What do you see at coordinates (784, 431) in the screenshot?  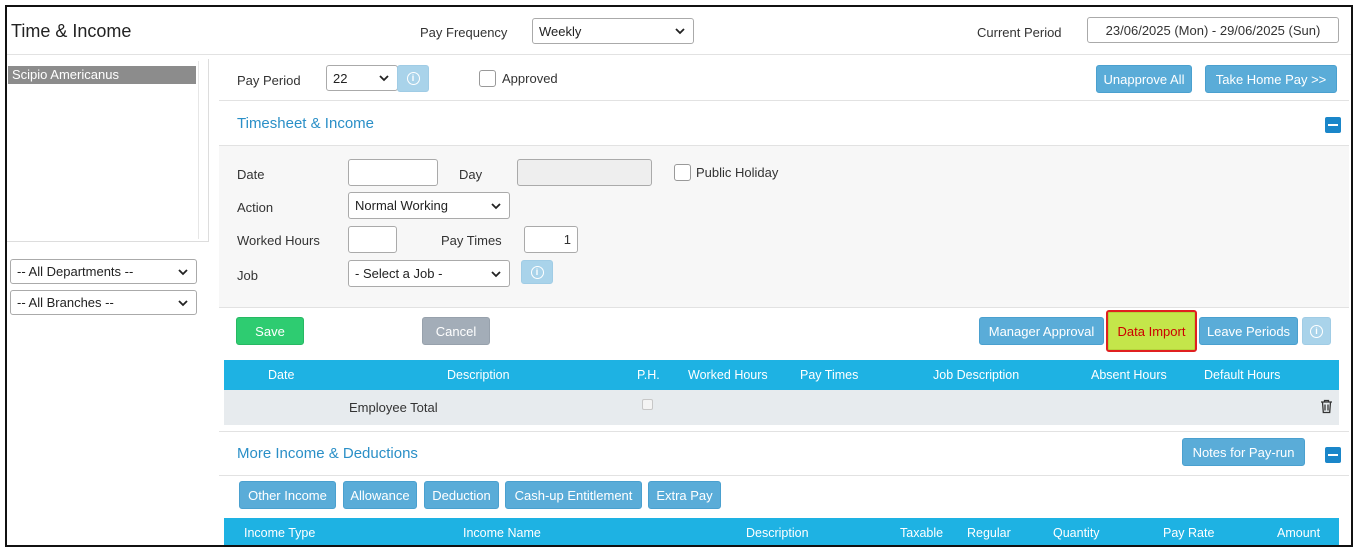 I see `table-divider` at bounding box center [784, 431].